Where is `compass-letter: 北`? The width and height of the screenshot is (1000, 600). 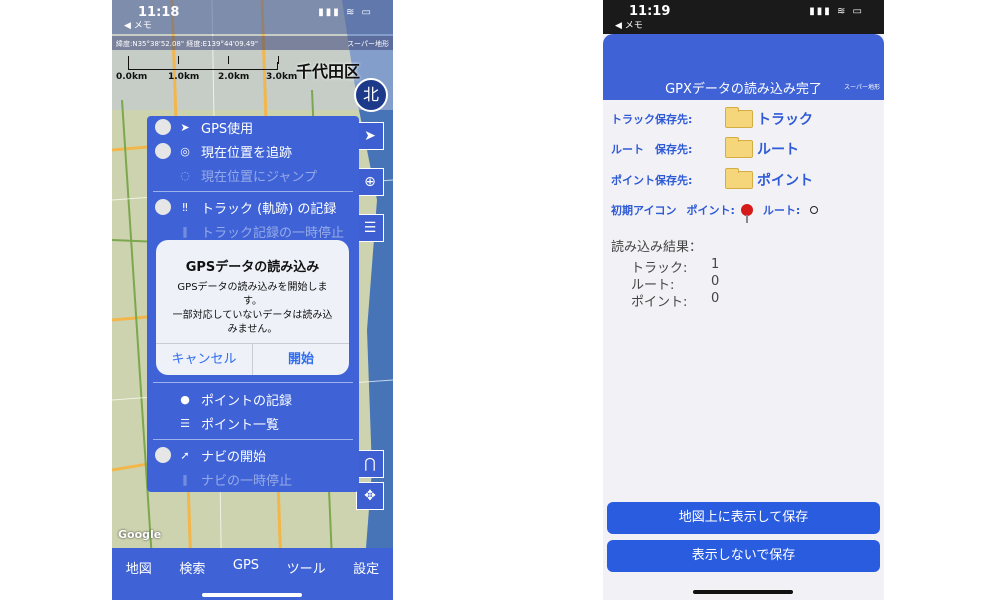
compass-letter: 北 is located at coordinates (370, 94).